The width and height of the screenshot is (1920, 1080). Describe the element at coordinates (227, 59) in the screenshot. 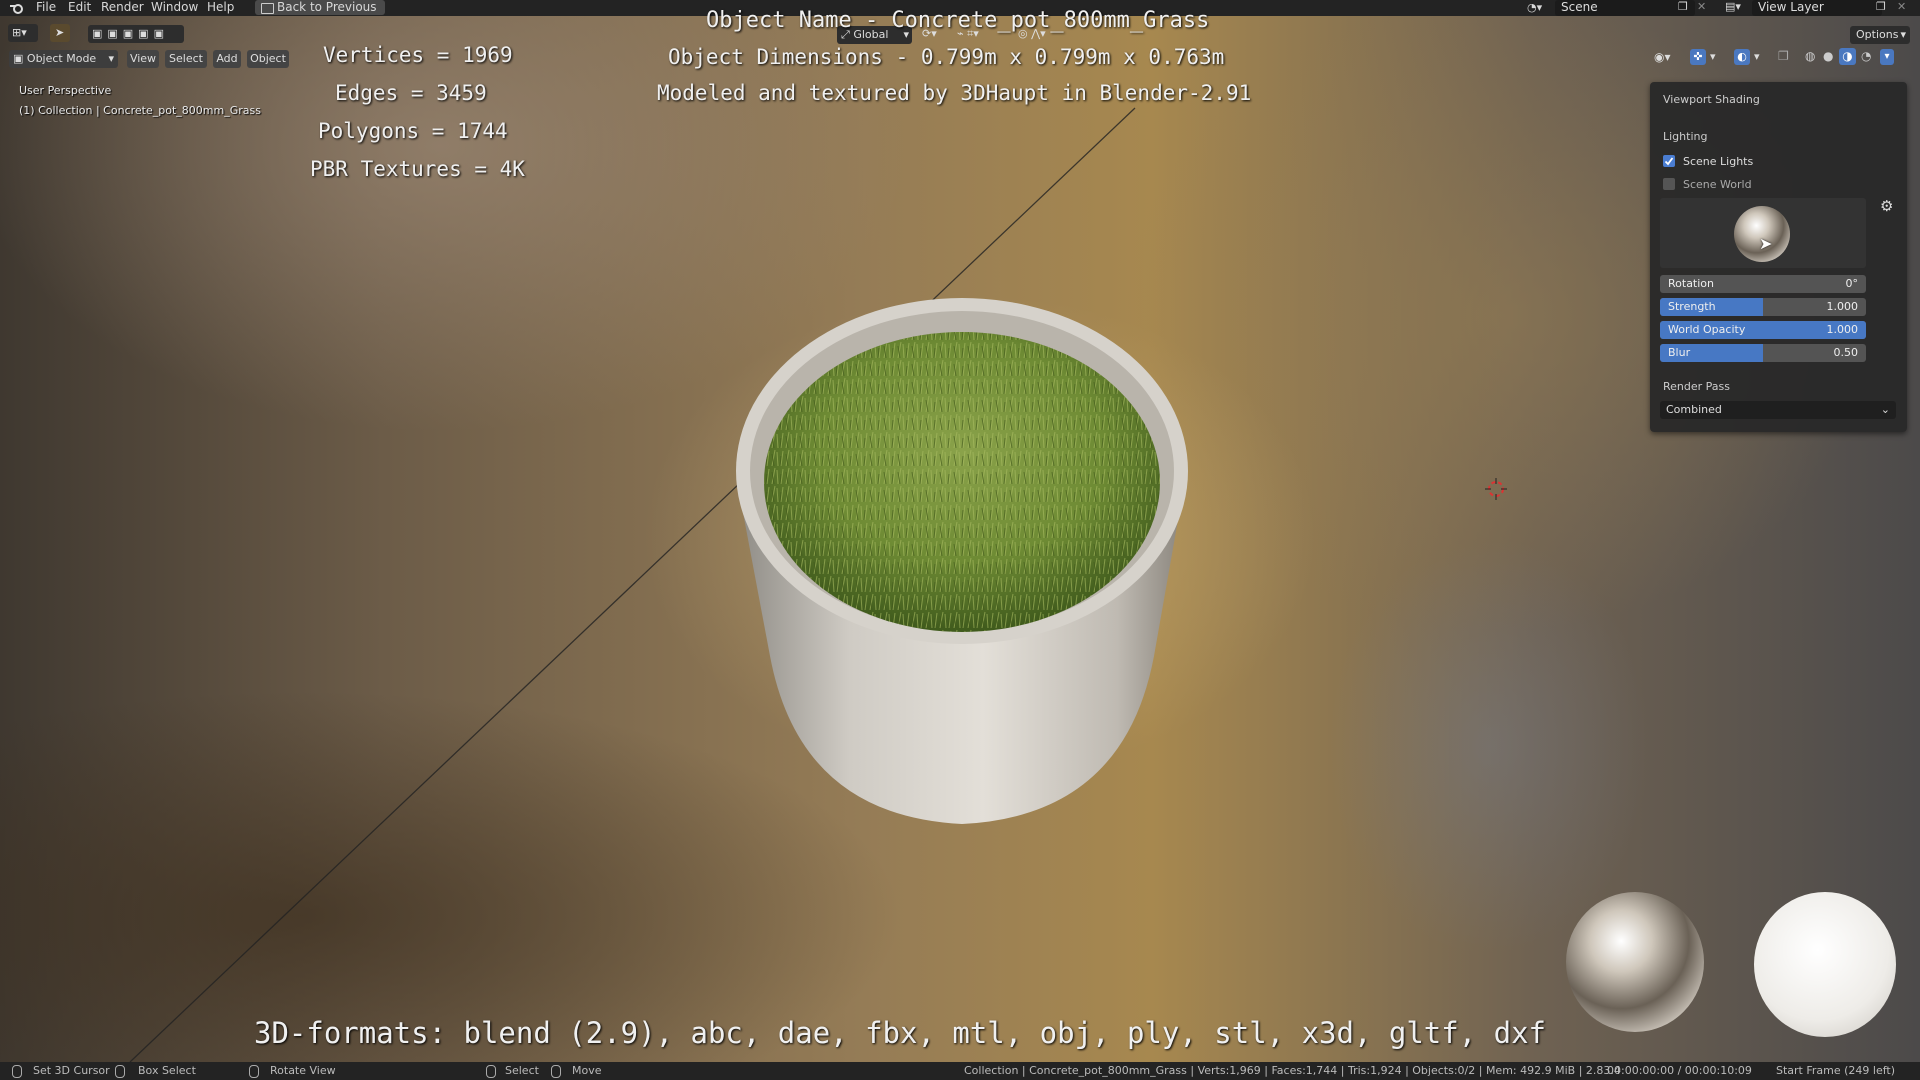

I see `add-menu: Add` at that location.